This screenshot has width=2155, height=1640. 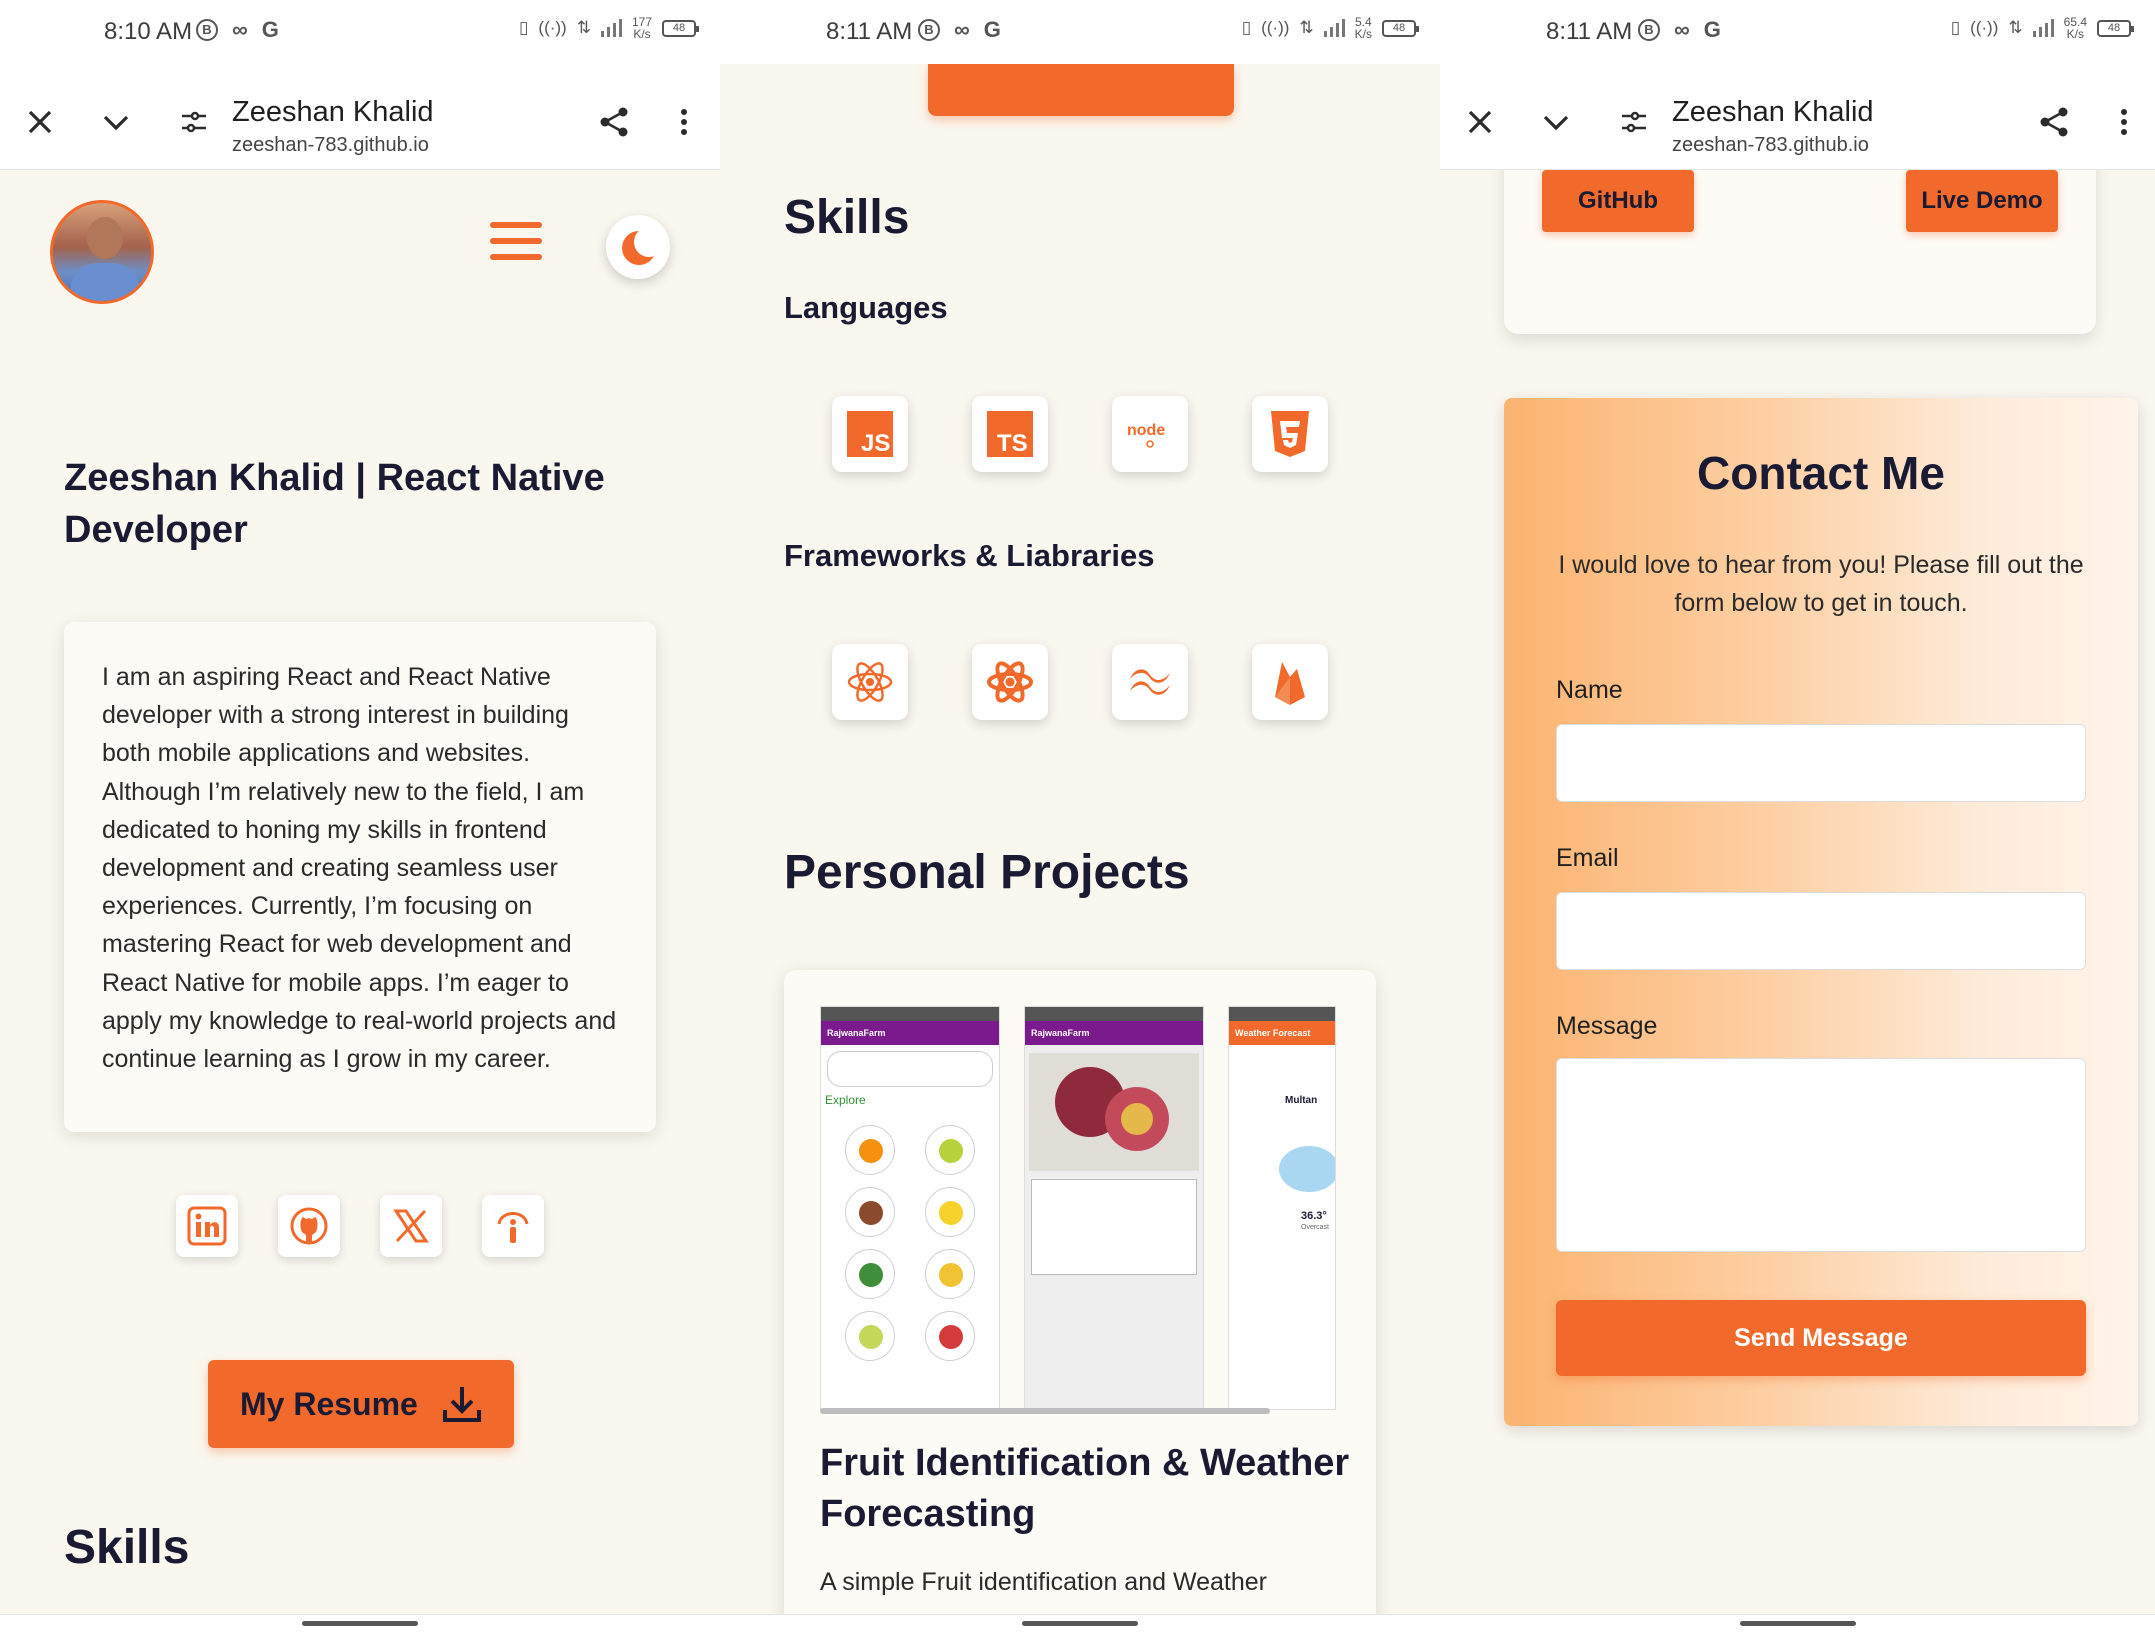 What do you see at coordinates (910, 1208) in the screenshot?
I see `project-screenshot: RajwanaFarm Explore` at bounding box center [910, 1208].